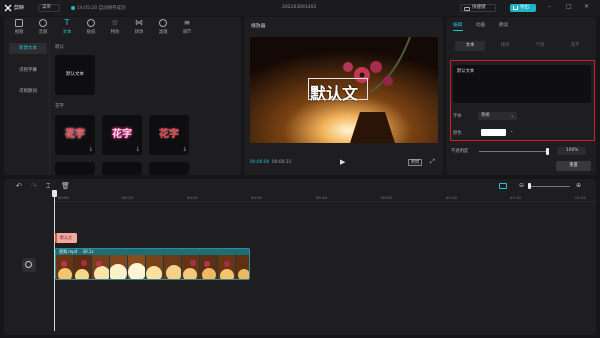 The width and height of the screenshot is (600, 338). Describe the element at coordinates (65, 186) in the screenshot. I see `delete-icon: 🗑` at that location.